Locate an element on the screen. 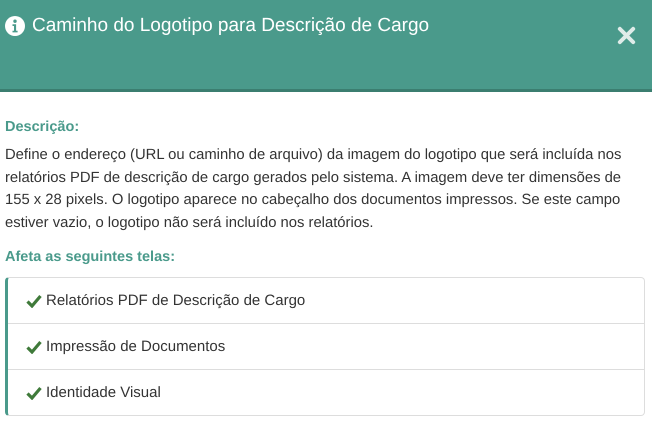  screen-item: Impressão de Documentos is located at coordinates (136, 346).